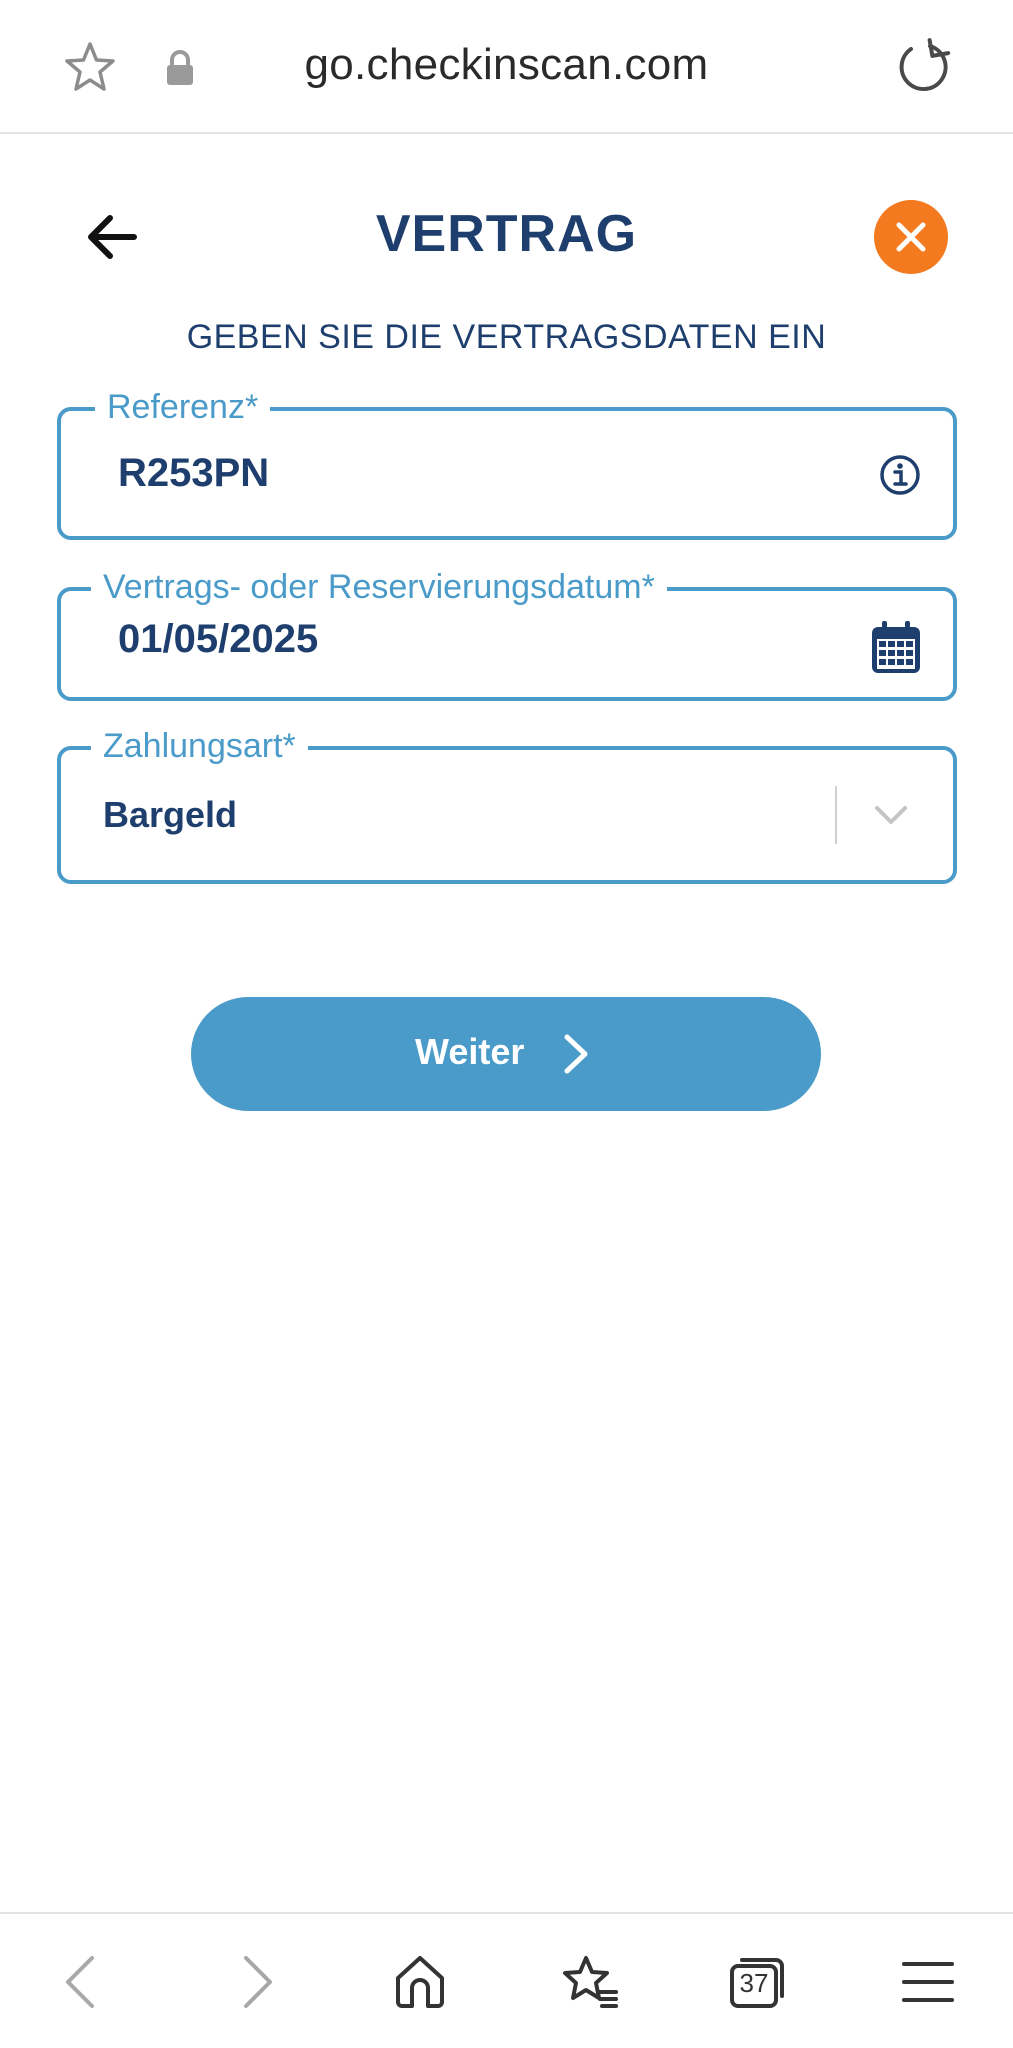  I want to click on home-icon, so click(420, 1982).